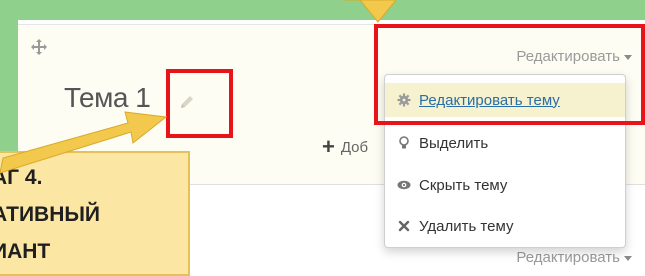  I want to click on arrow-to-edit-menu, so click(370, 11).